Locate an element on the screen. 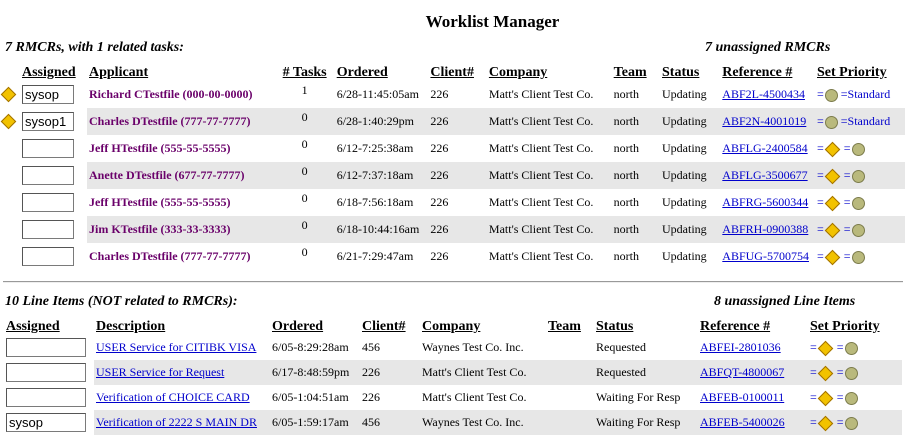  description-link: USER Service for Request is located at coordinates (160, 372).